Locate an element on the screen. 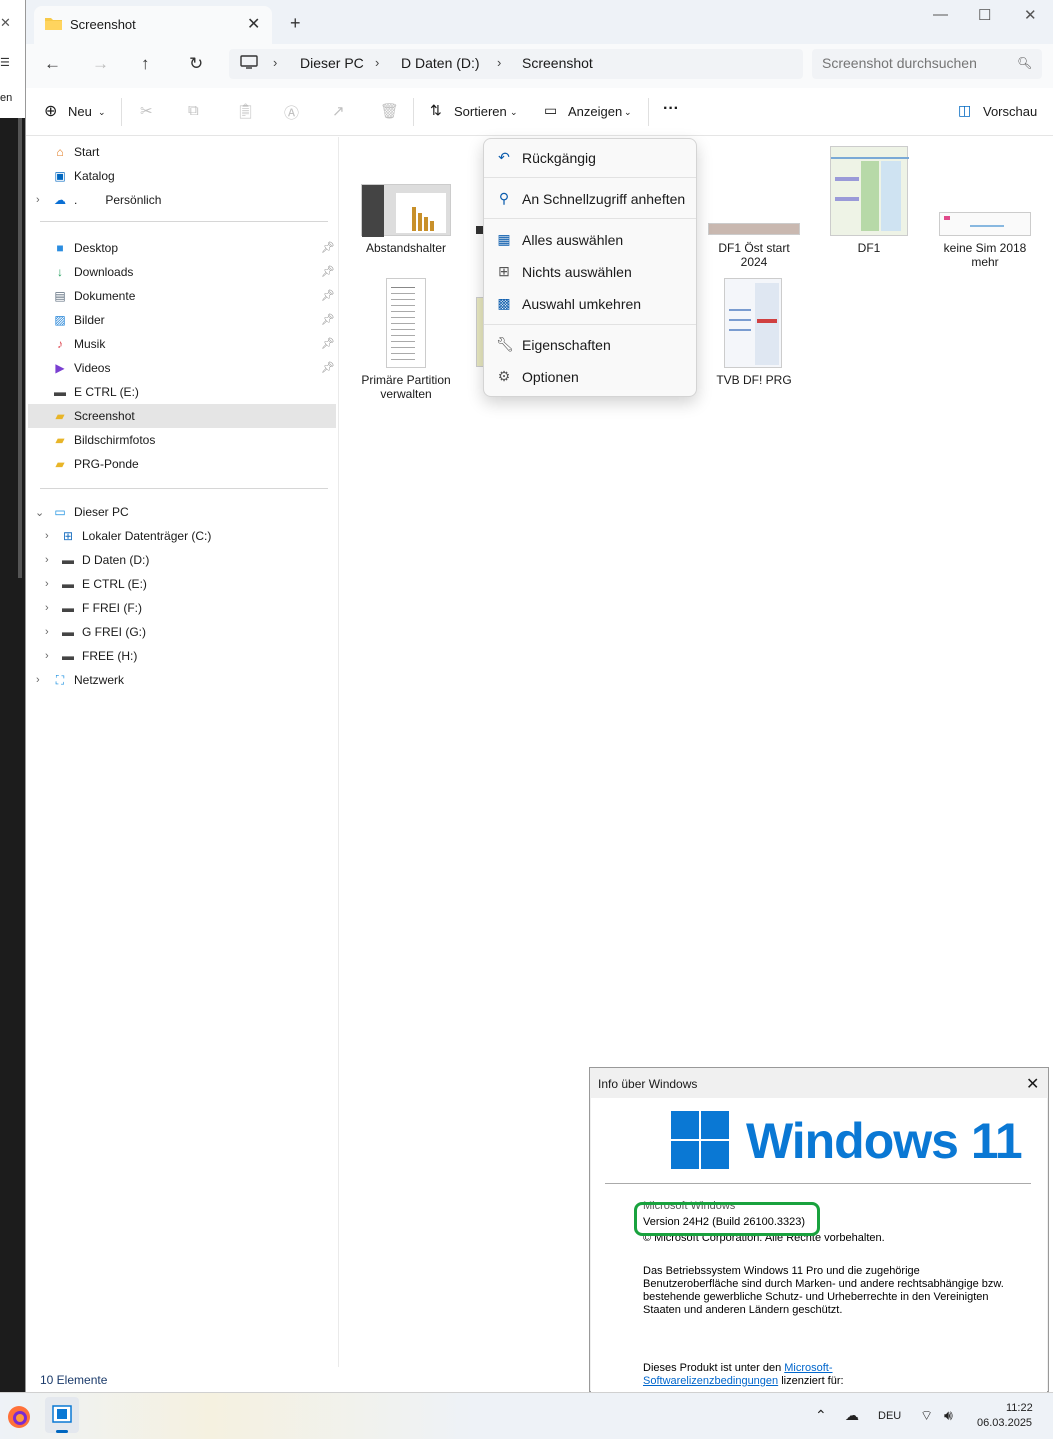 The image size is (1053, 1439). up-button: ↑ is located at coordinates (145, 64).